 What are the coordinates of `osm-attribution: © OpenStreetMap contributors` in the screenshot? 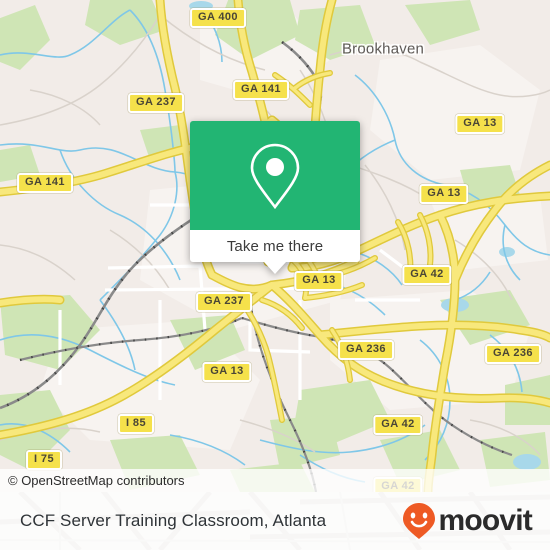 It's located at (275, 480).